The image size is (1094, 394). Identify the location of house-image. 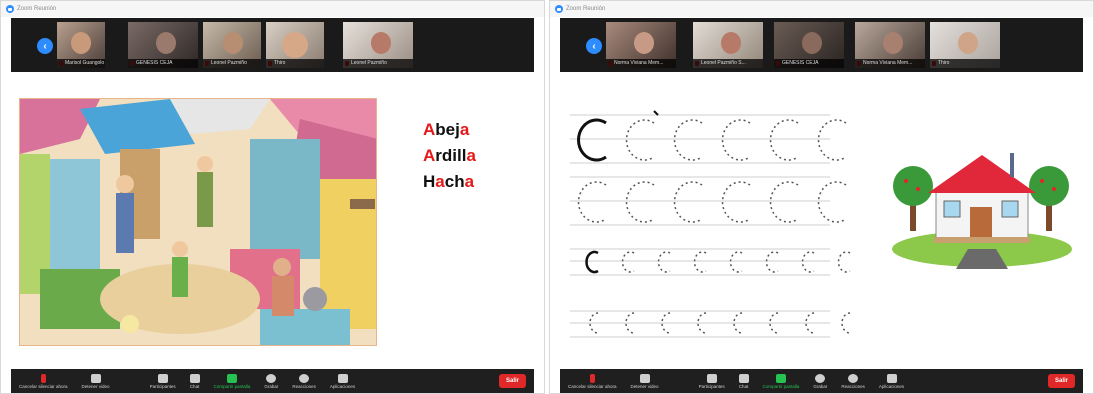
(982, 211).